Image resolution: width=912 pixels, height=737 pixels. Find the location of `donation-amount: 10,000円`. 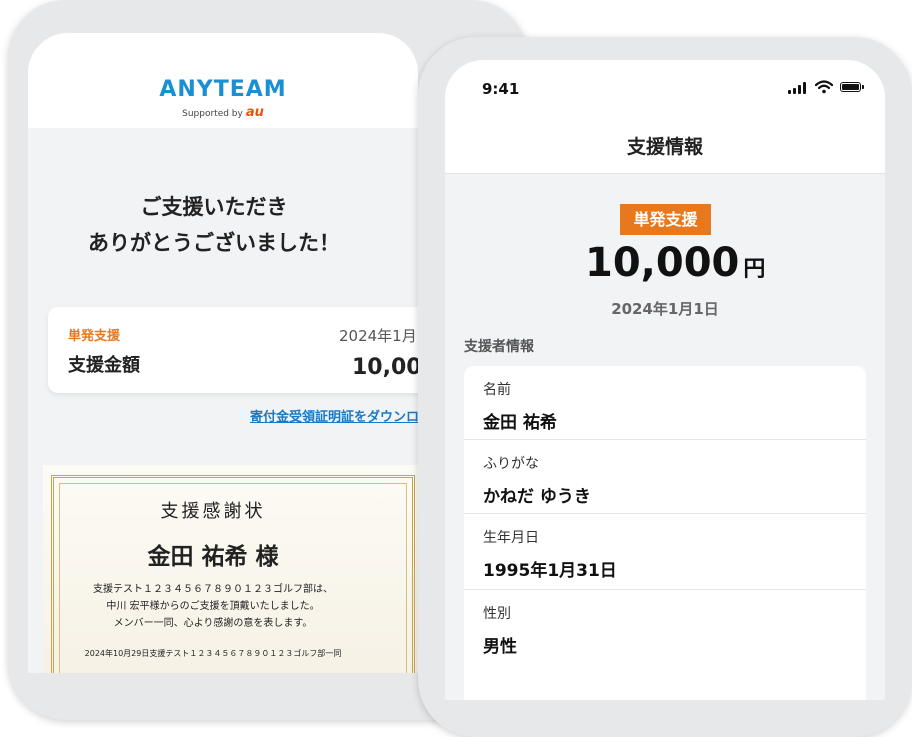

donation-amount: 10,000円 is located at coordinates (385, 367).